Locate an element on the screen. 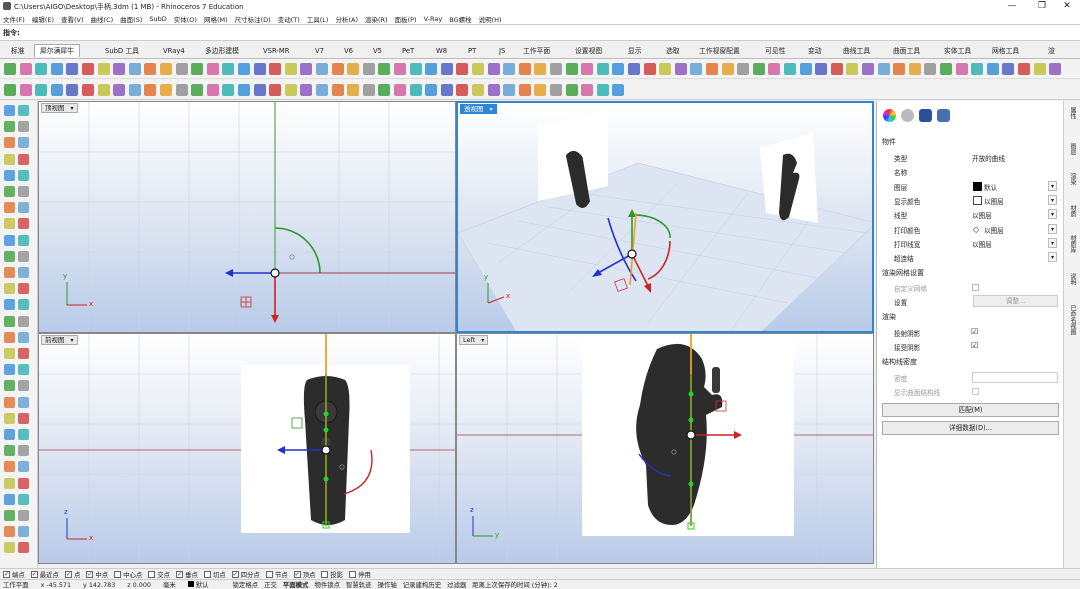 The width and height of the screenshot is (1080, 589). menu-surface: 曲面(S) is located at coordinates (131, 19).